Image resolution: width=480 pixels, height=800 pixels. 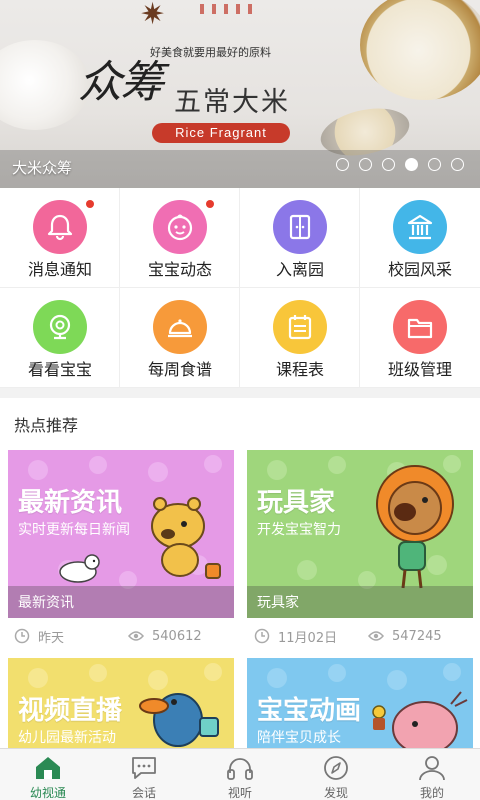 What do you see at coordinates (296, 503) in the screenshot?
I see `card-title: 玩具家` at bounding box center [296, 503].